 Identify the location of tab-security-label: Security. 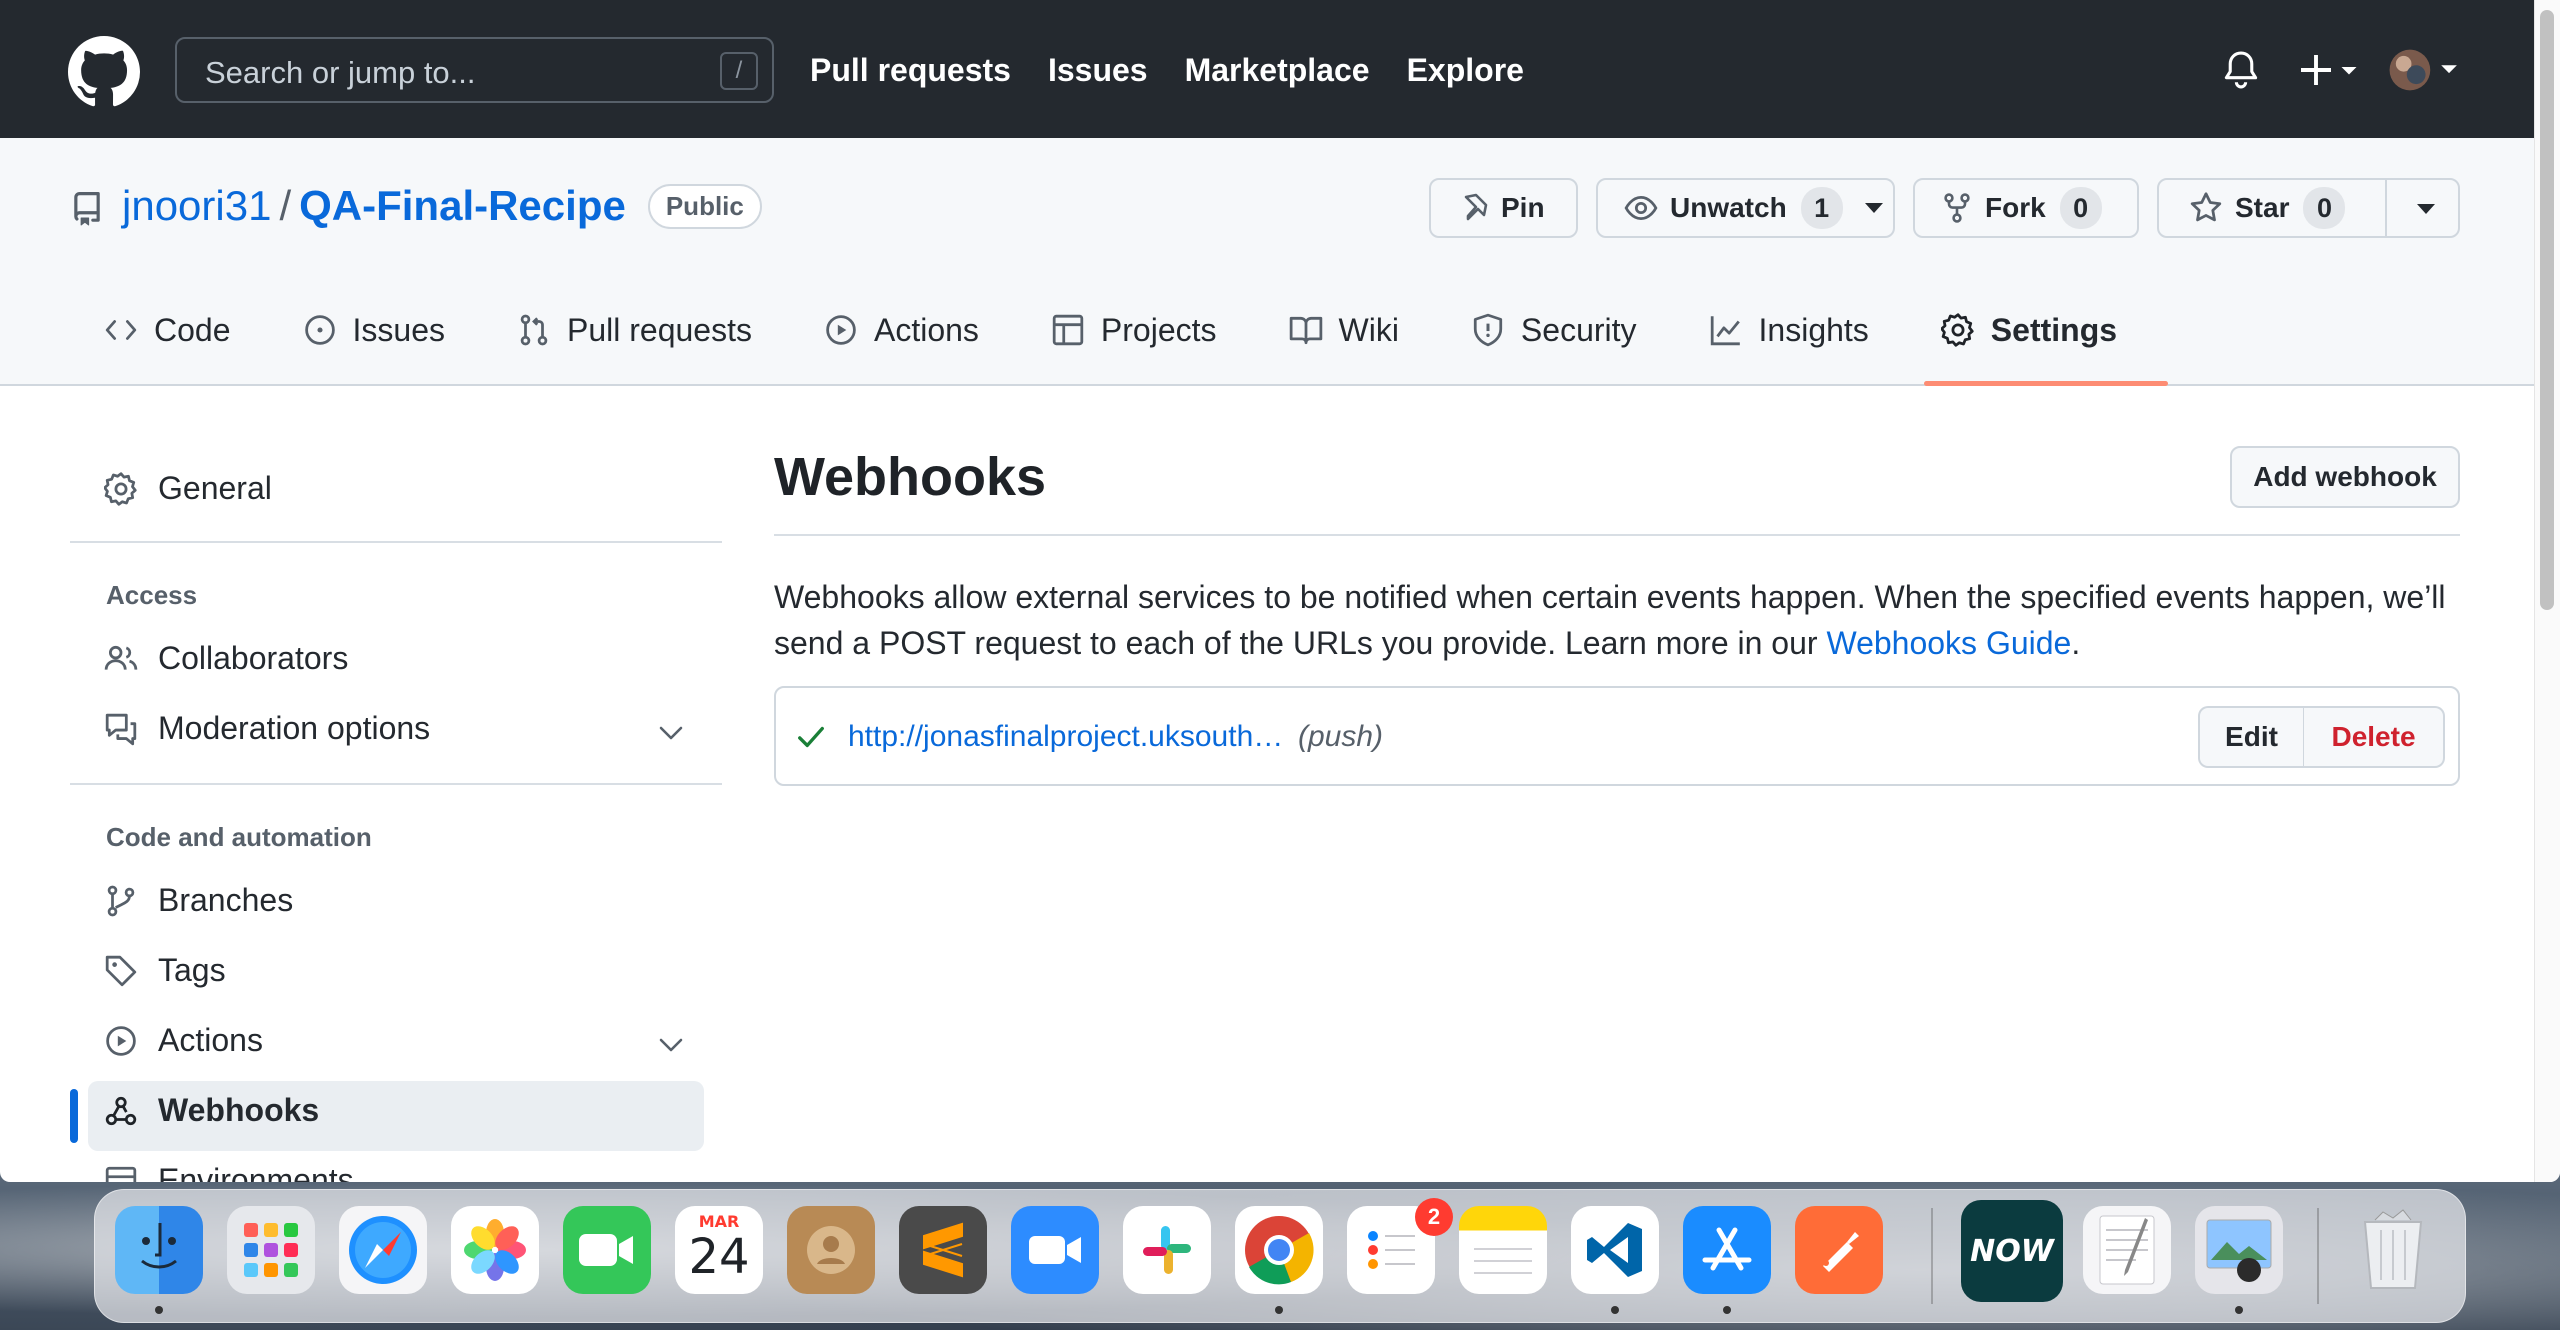
(1578, 329).